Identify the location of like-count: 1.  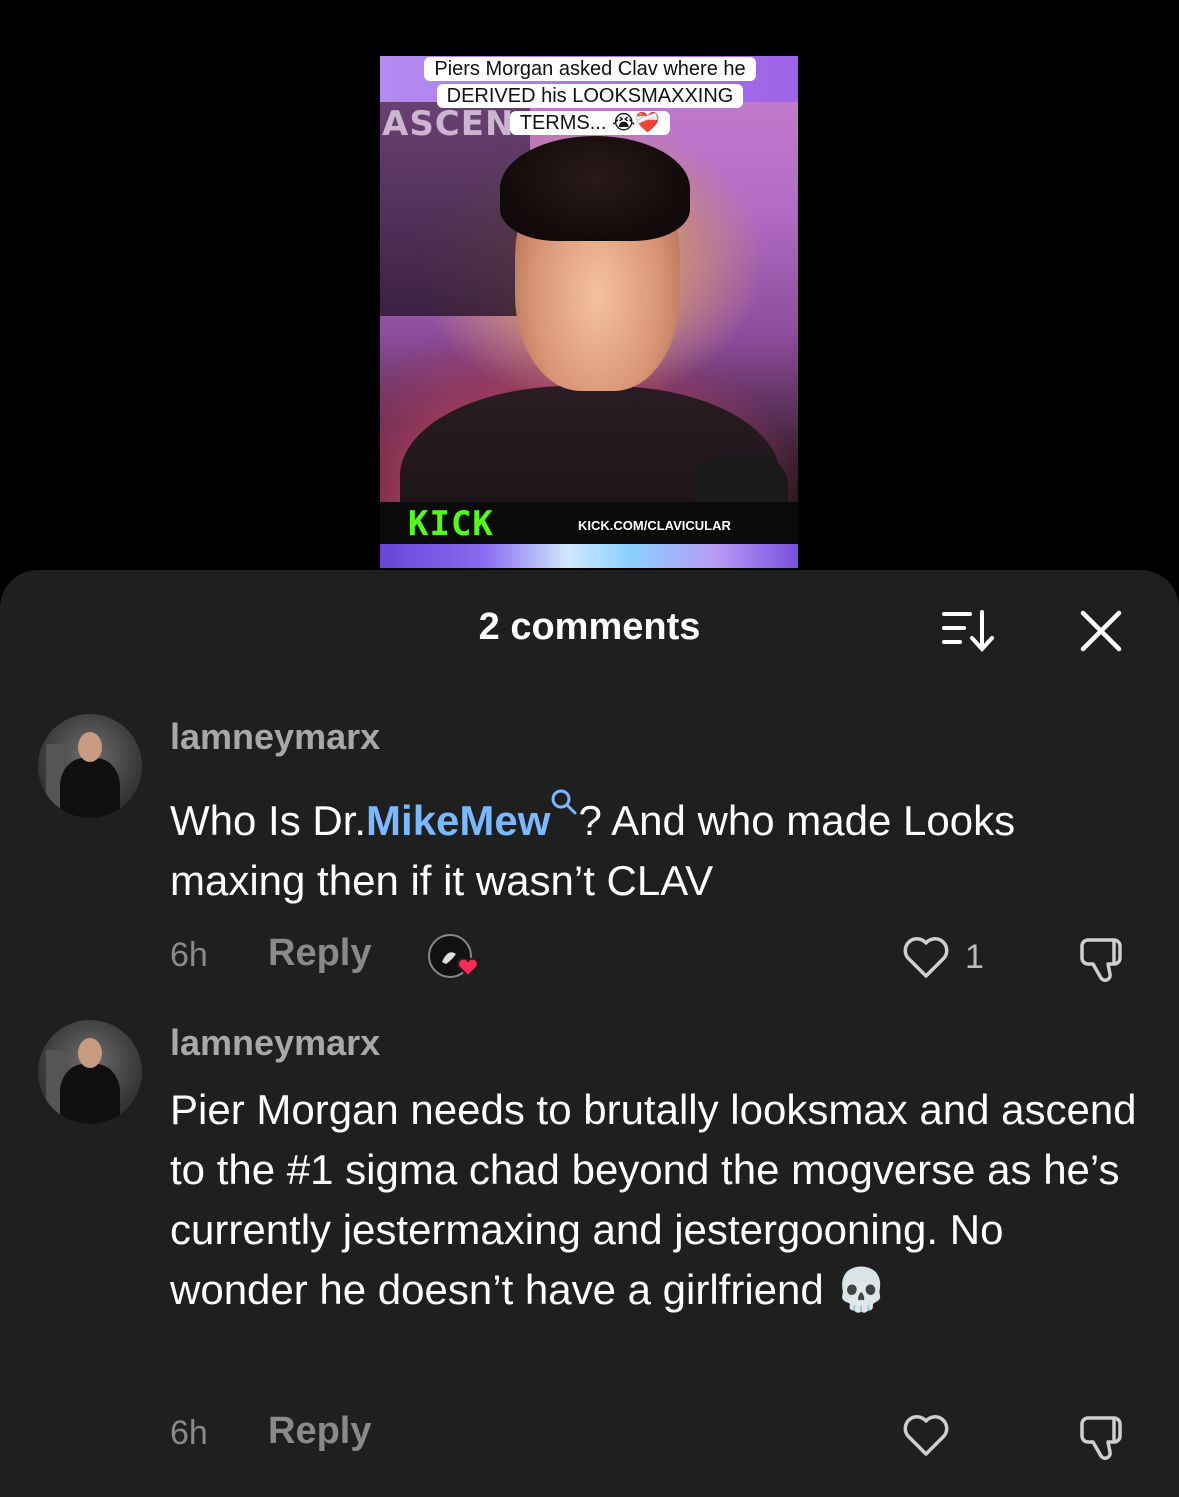
(974, 957).